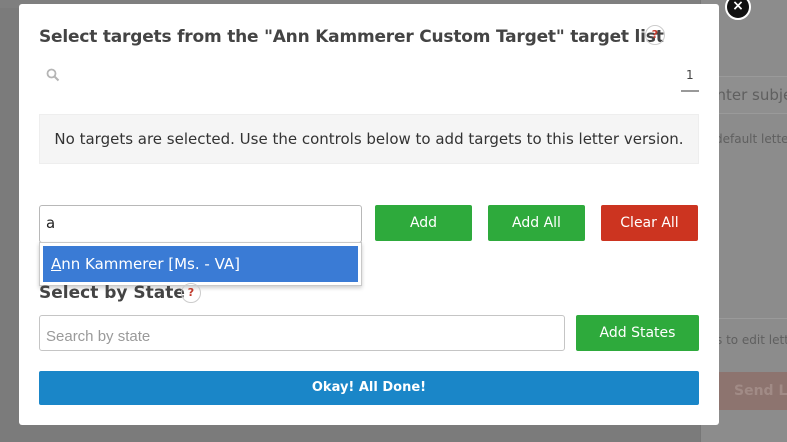  What do you see at coordinates (112, 293) in the screenshot?
I see `select-by-state-heading: Select by State` at bounding box center [112, 293].